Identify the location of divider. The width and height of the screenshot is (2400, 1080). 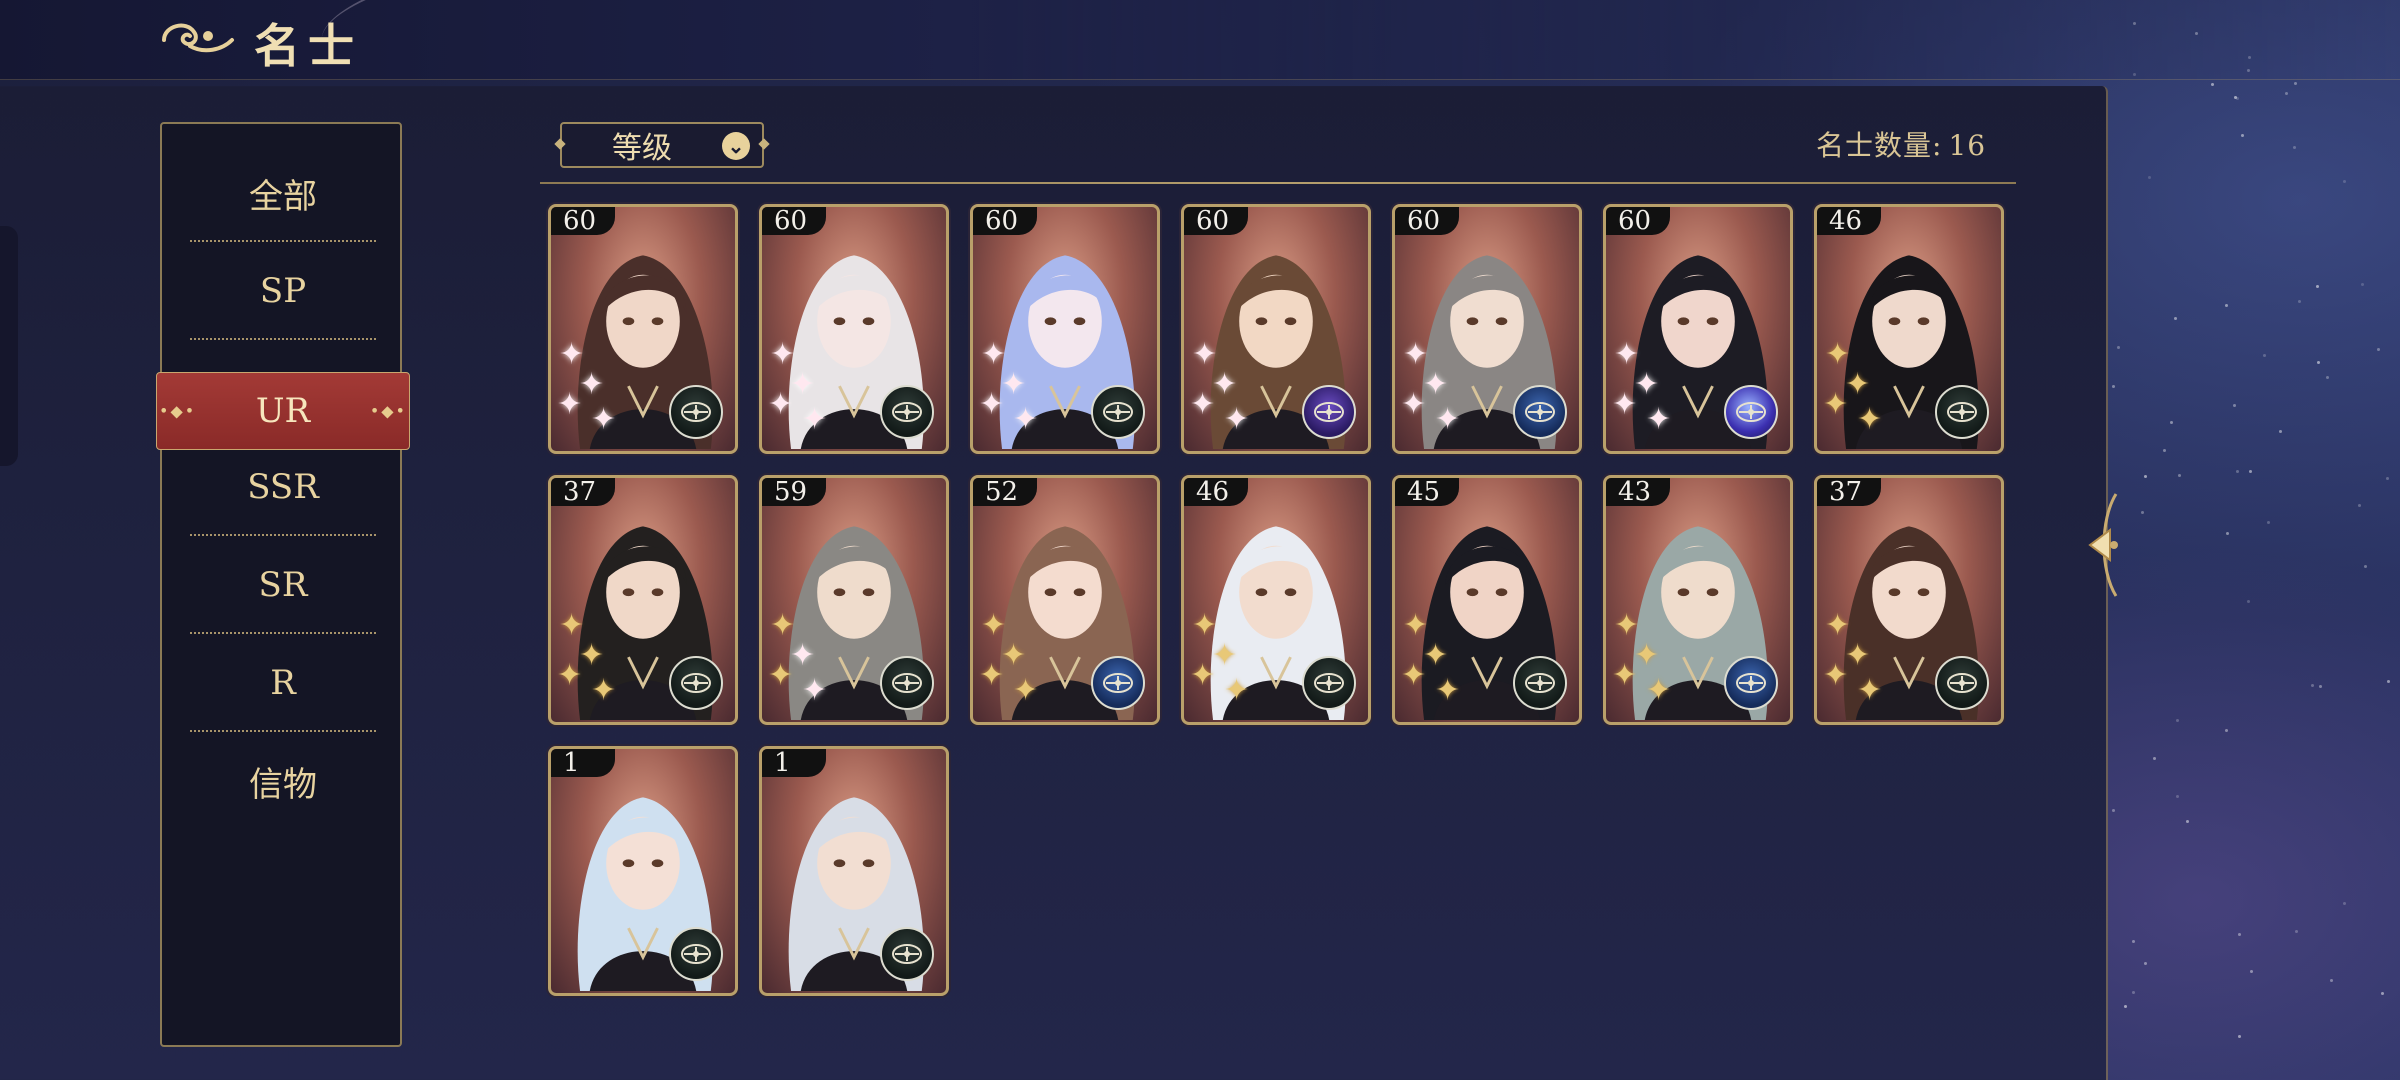
(283, 339).